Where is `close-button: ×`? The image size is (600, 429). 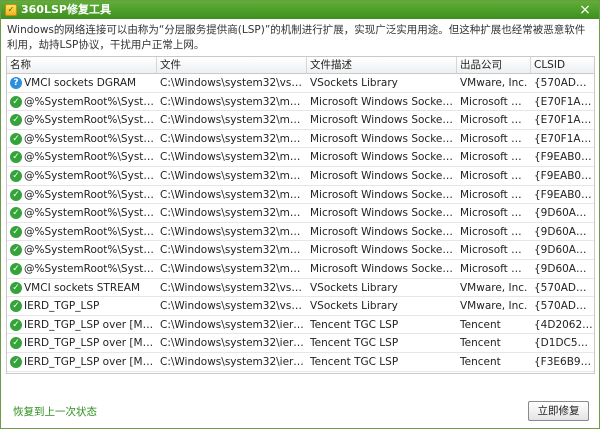
close-button: × is located at coordinates (585, 10).